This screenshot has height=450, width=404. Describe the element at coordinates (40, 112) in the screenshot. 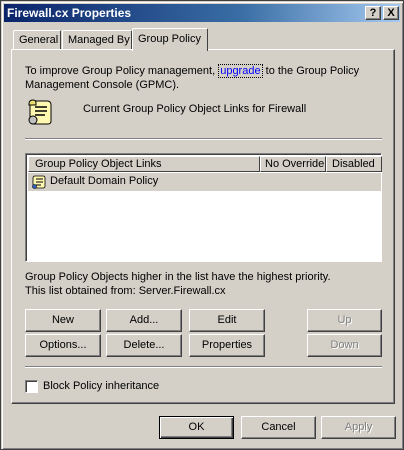

I see `group-policy-scroll-icon` at that location.